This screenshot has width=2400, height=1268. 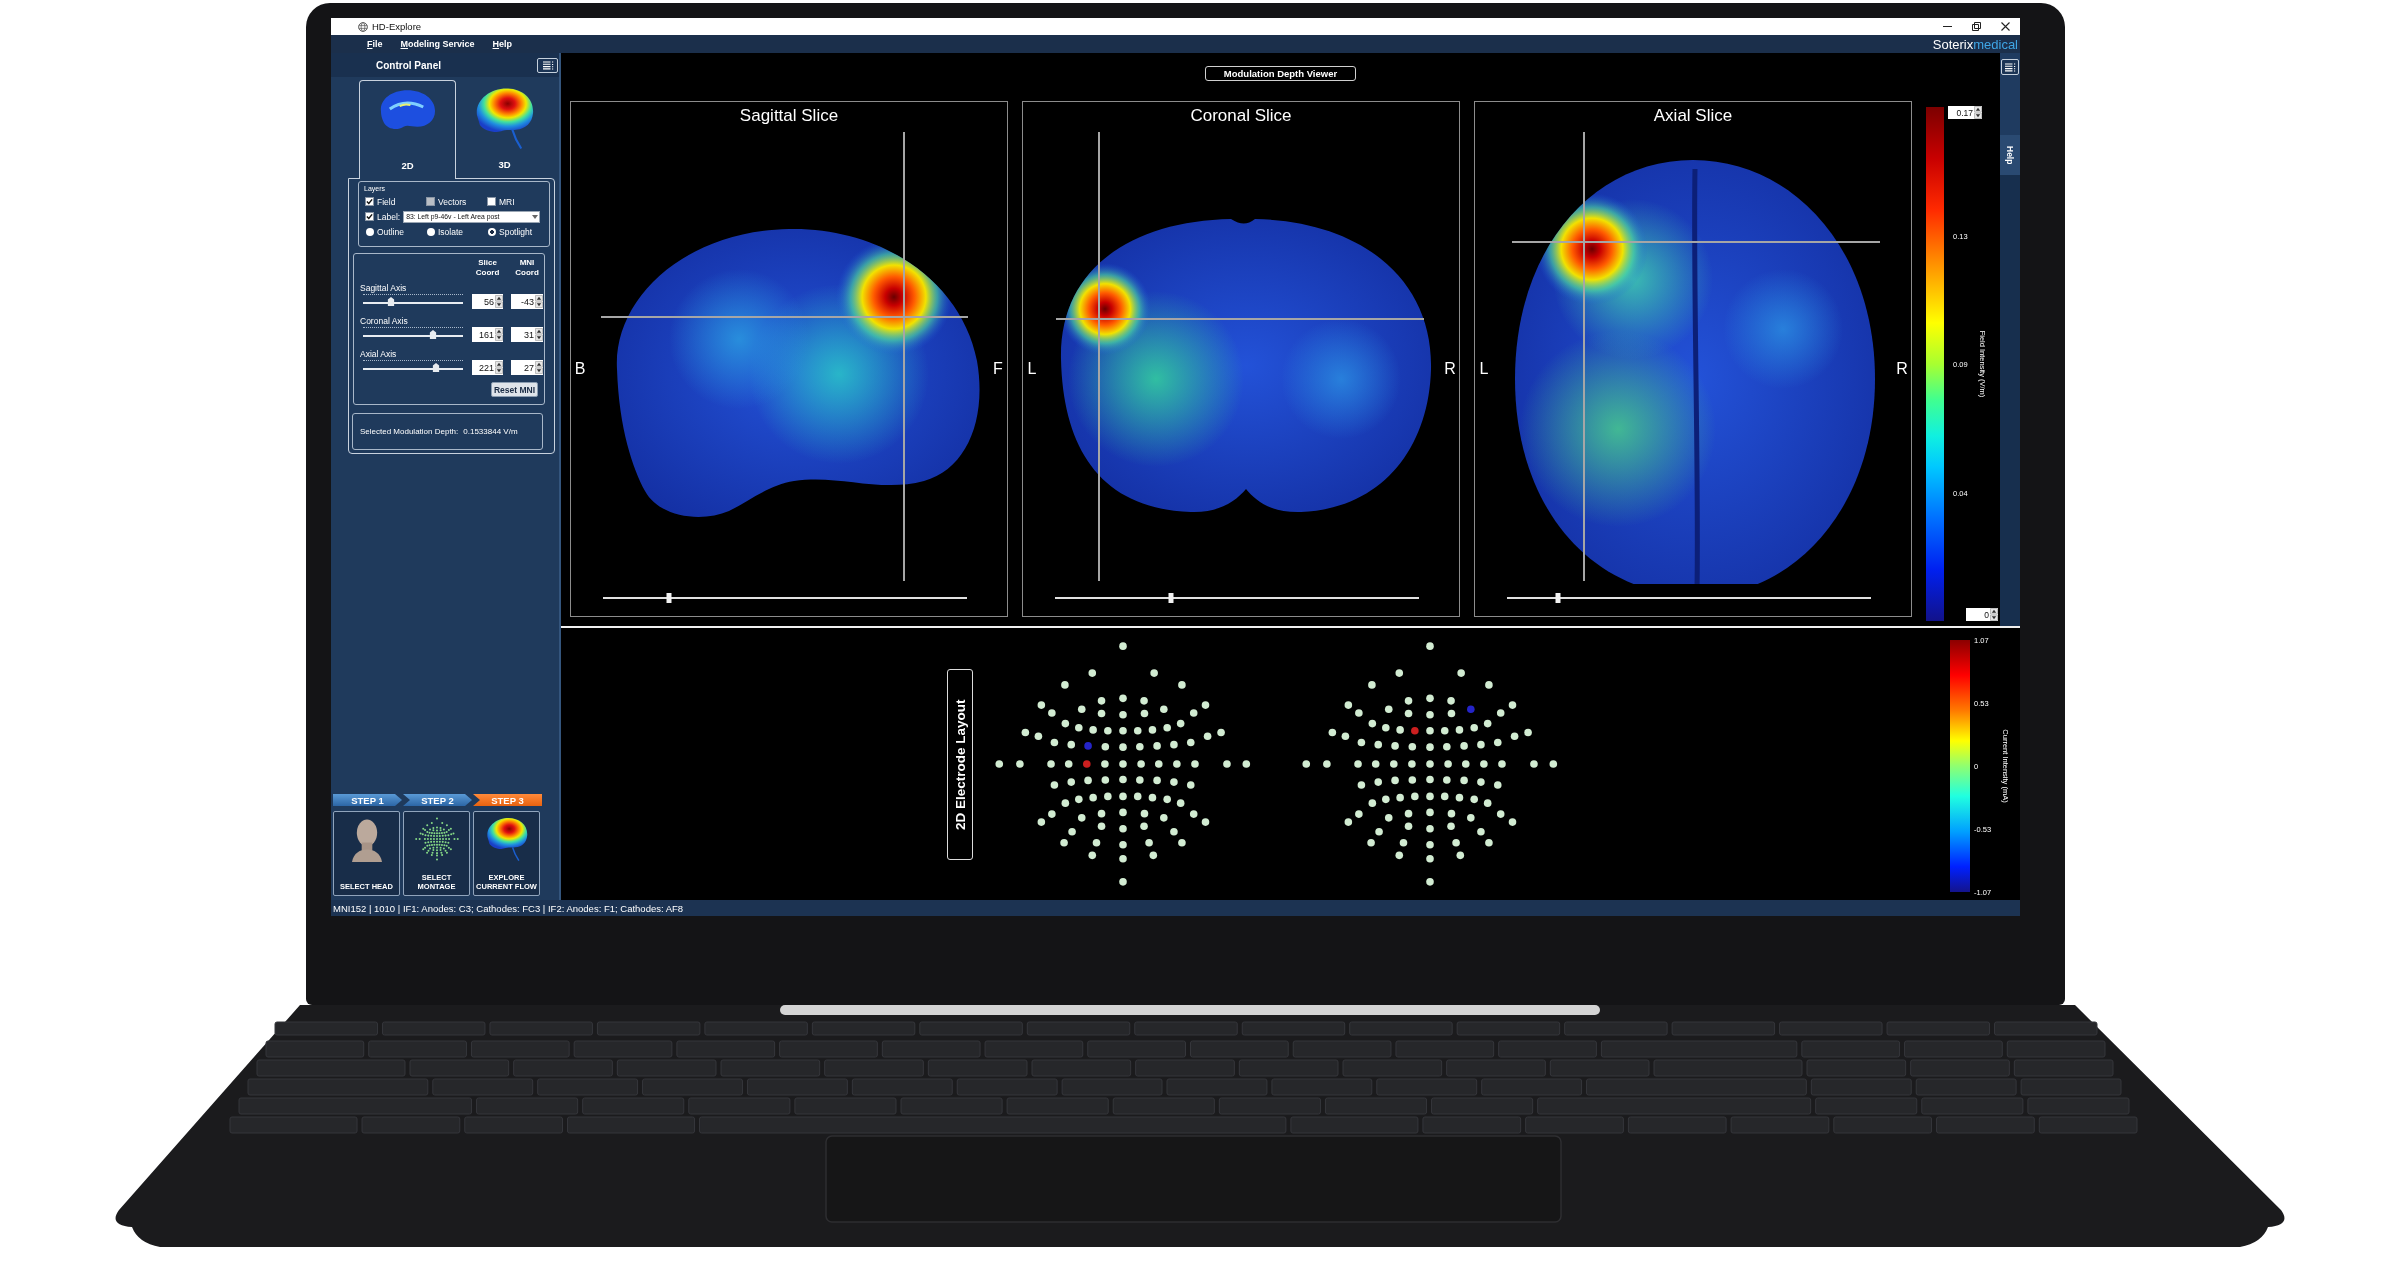 What do you see at coordinates (580, 369) in the screenshot?
I see `orientation-label: B` at bounding box center [580, 369].